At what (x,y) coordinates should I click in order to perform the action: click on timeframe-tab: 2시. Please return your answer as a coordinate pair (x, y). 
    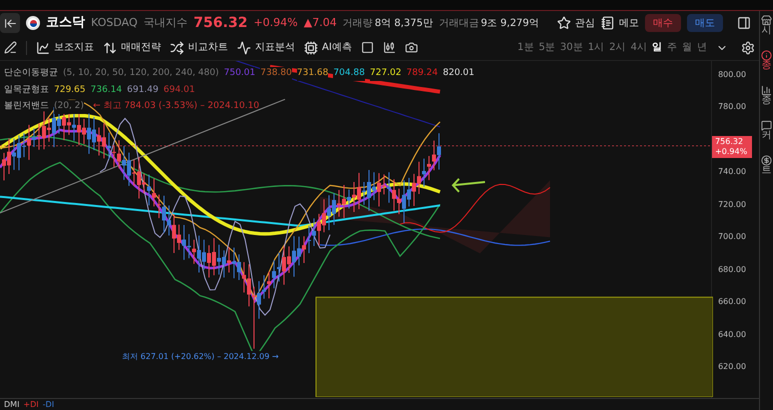
    Looking at the image, I should click on (617, 47).